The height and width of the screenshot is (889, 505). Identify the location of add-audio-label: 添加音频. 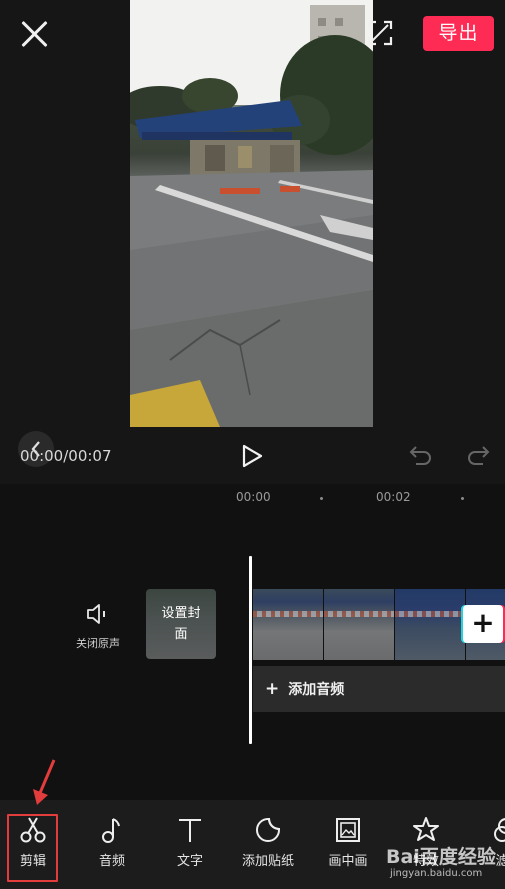
(316, 690).